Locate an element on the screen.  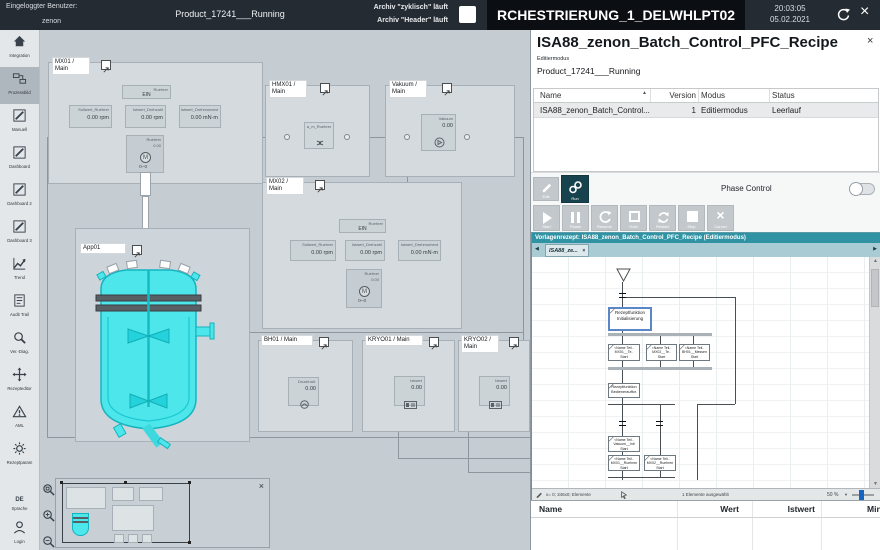
person-icon is located at coordinates (19, 527).